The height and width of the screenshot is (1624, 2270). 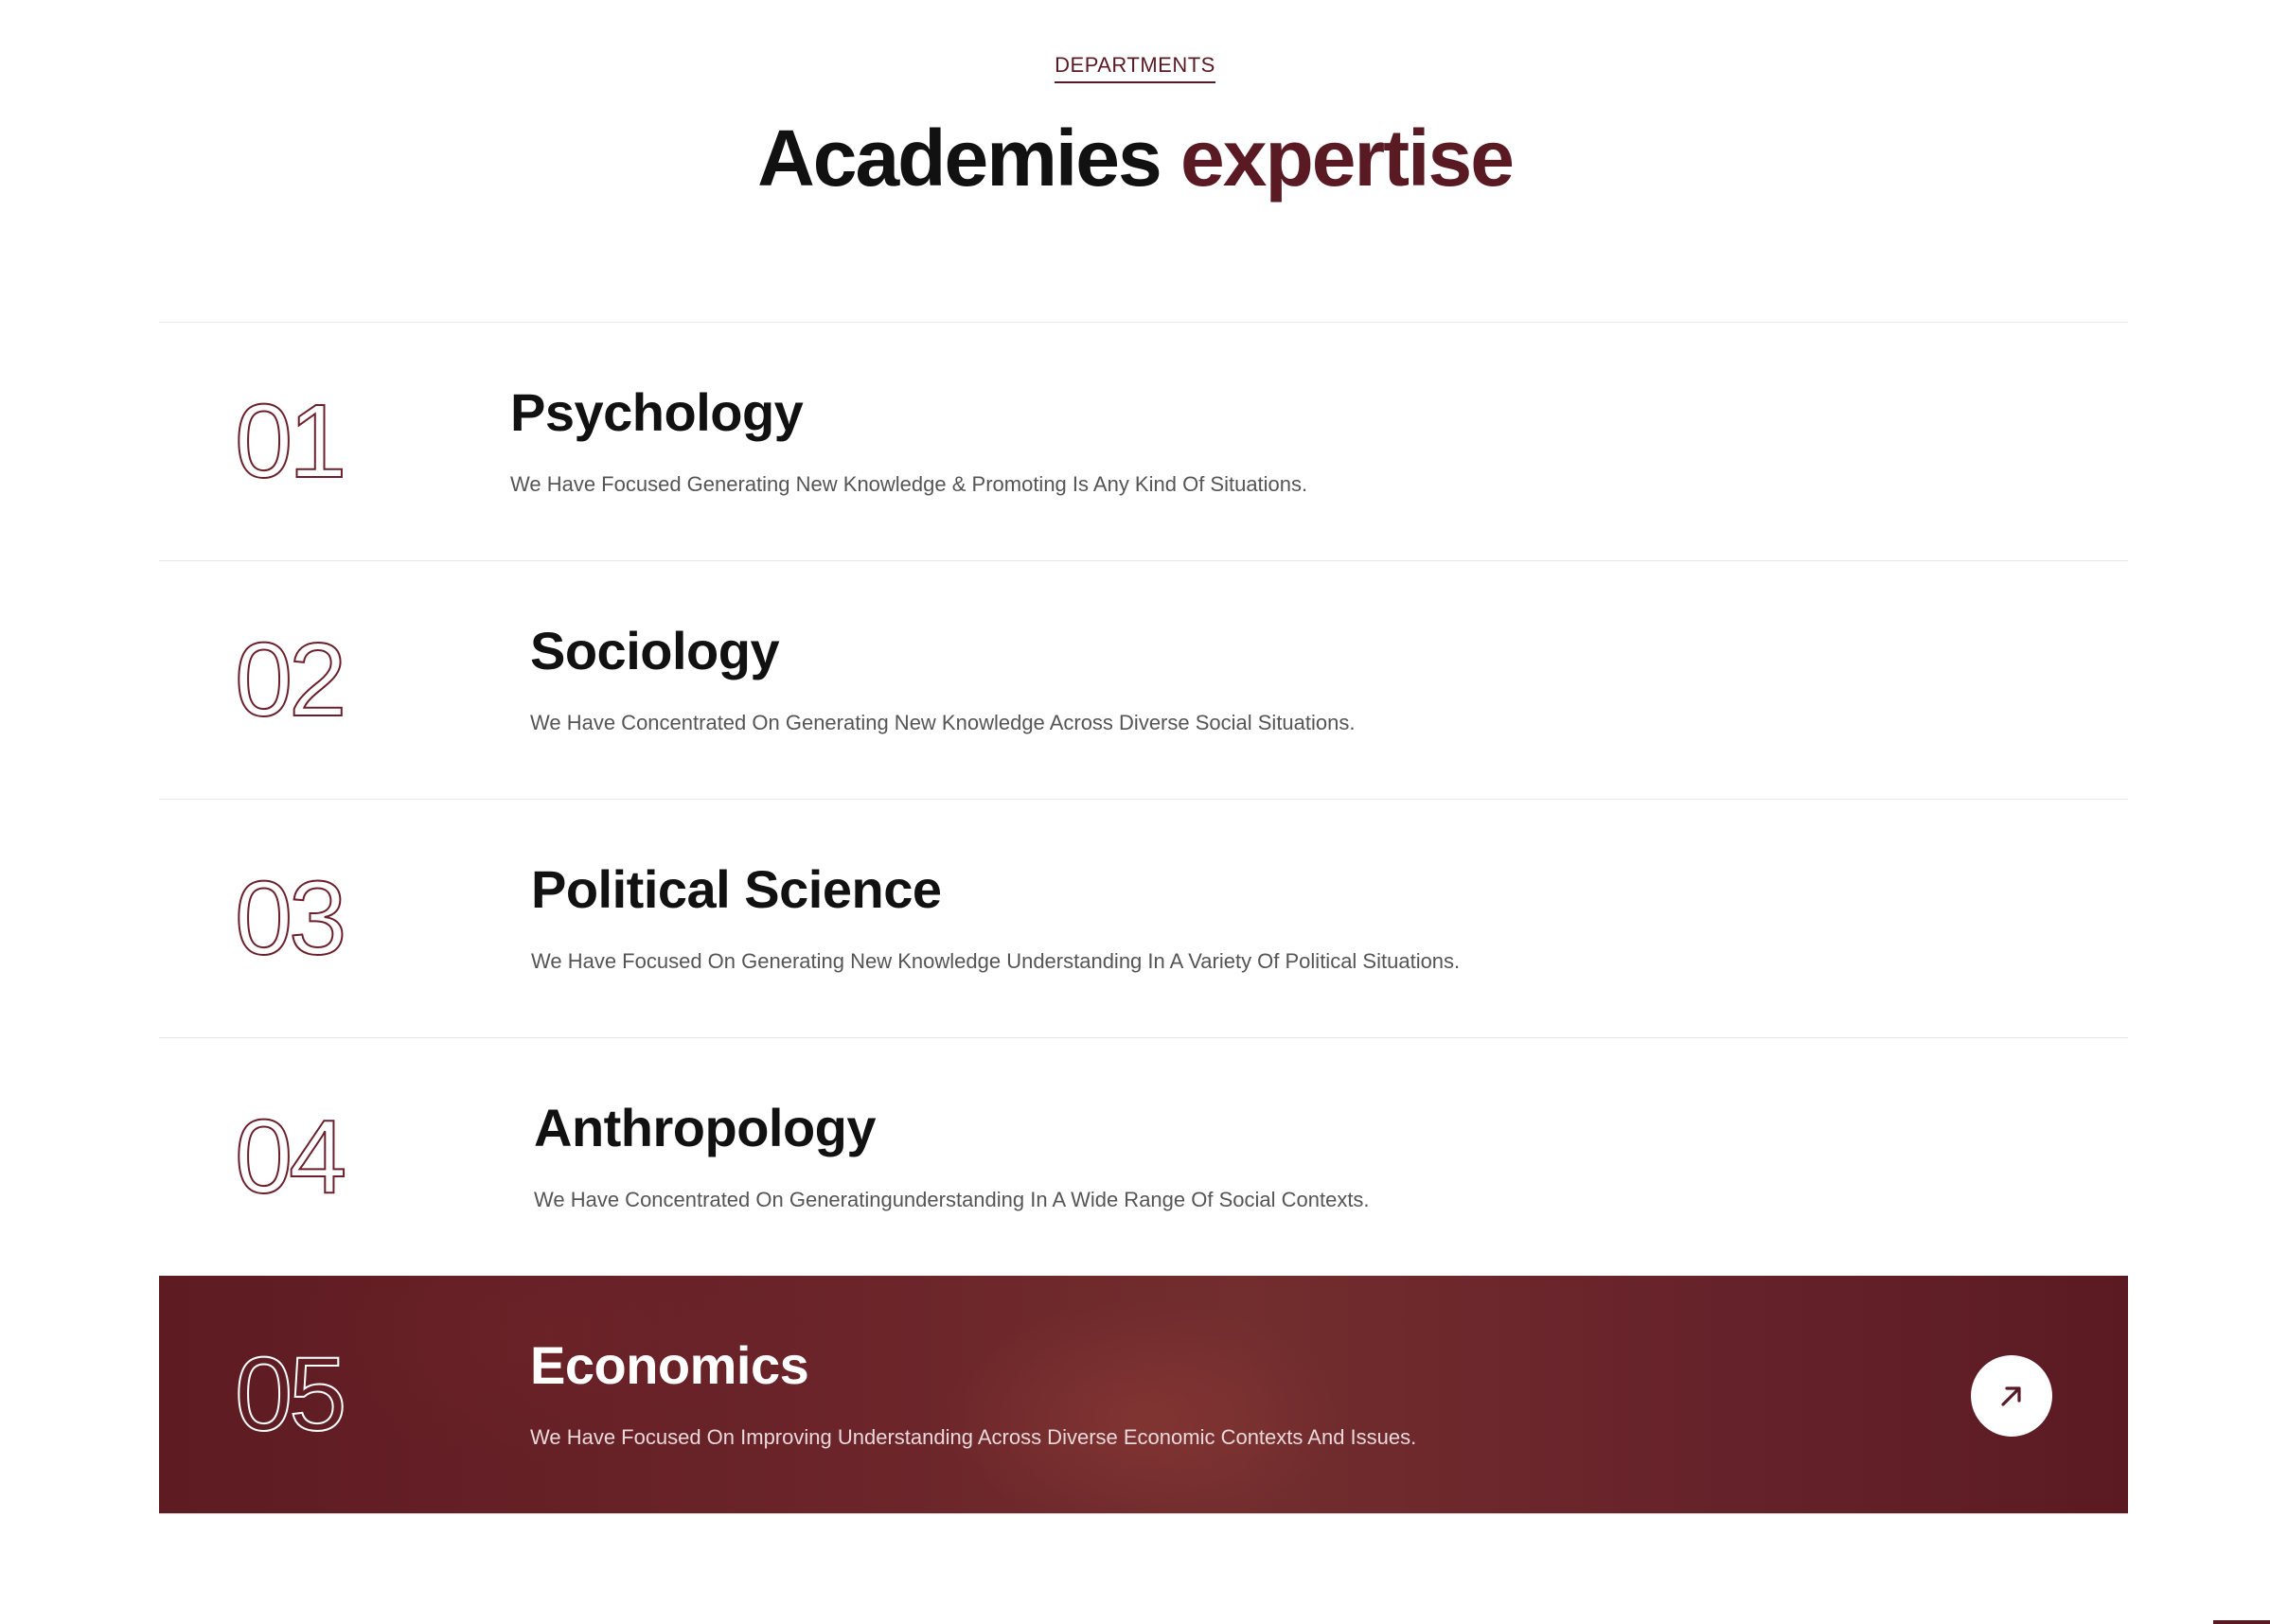 What do you see at coordinates (1347, 159) in the screenshot?
I see `heading-accent: expertise` at bounding box center [1347, 159].